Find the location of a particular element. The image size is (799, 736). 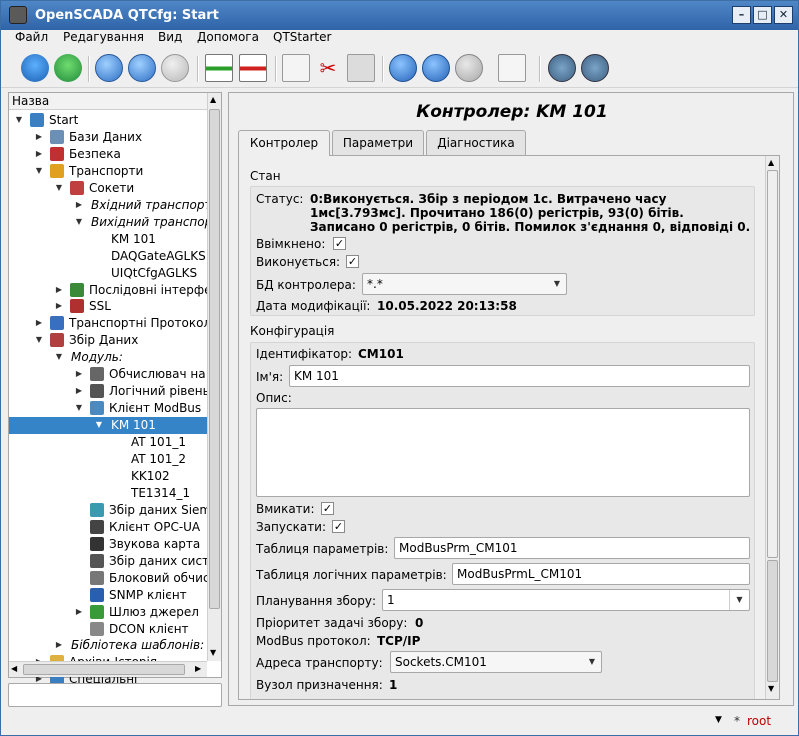

tree-item: ▼ Збір Даних is located at coordinates (108, 340).